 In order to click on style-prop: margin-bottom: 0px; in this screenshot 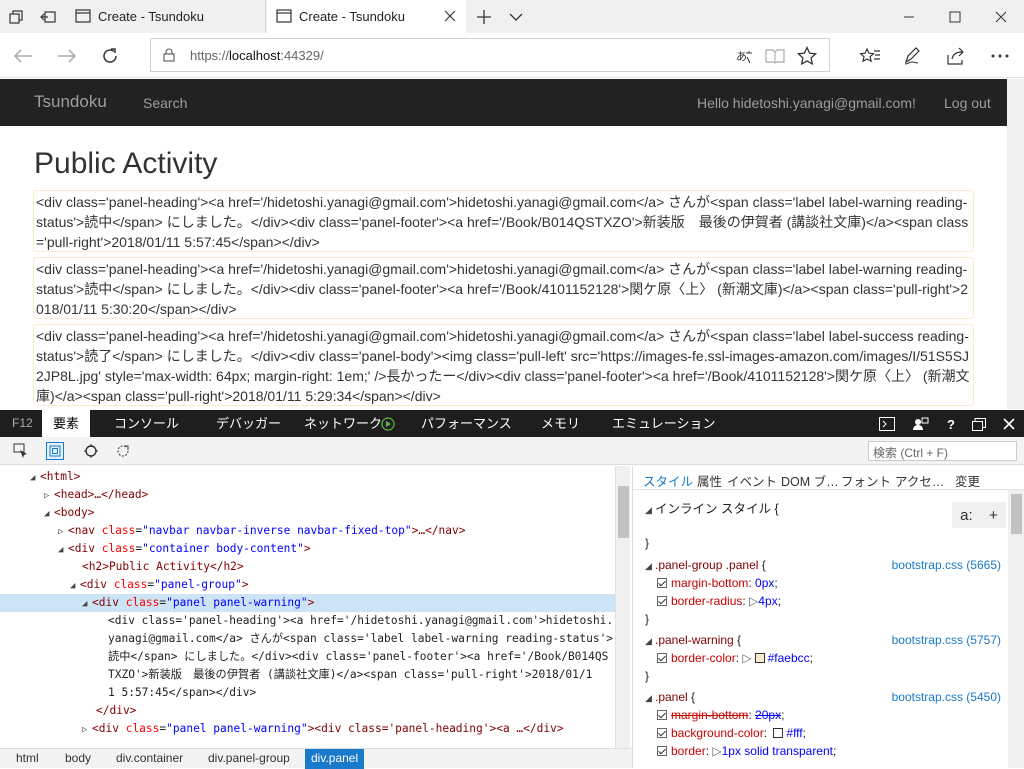, I will do `click(821, 583)`.